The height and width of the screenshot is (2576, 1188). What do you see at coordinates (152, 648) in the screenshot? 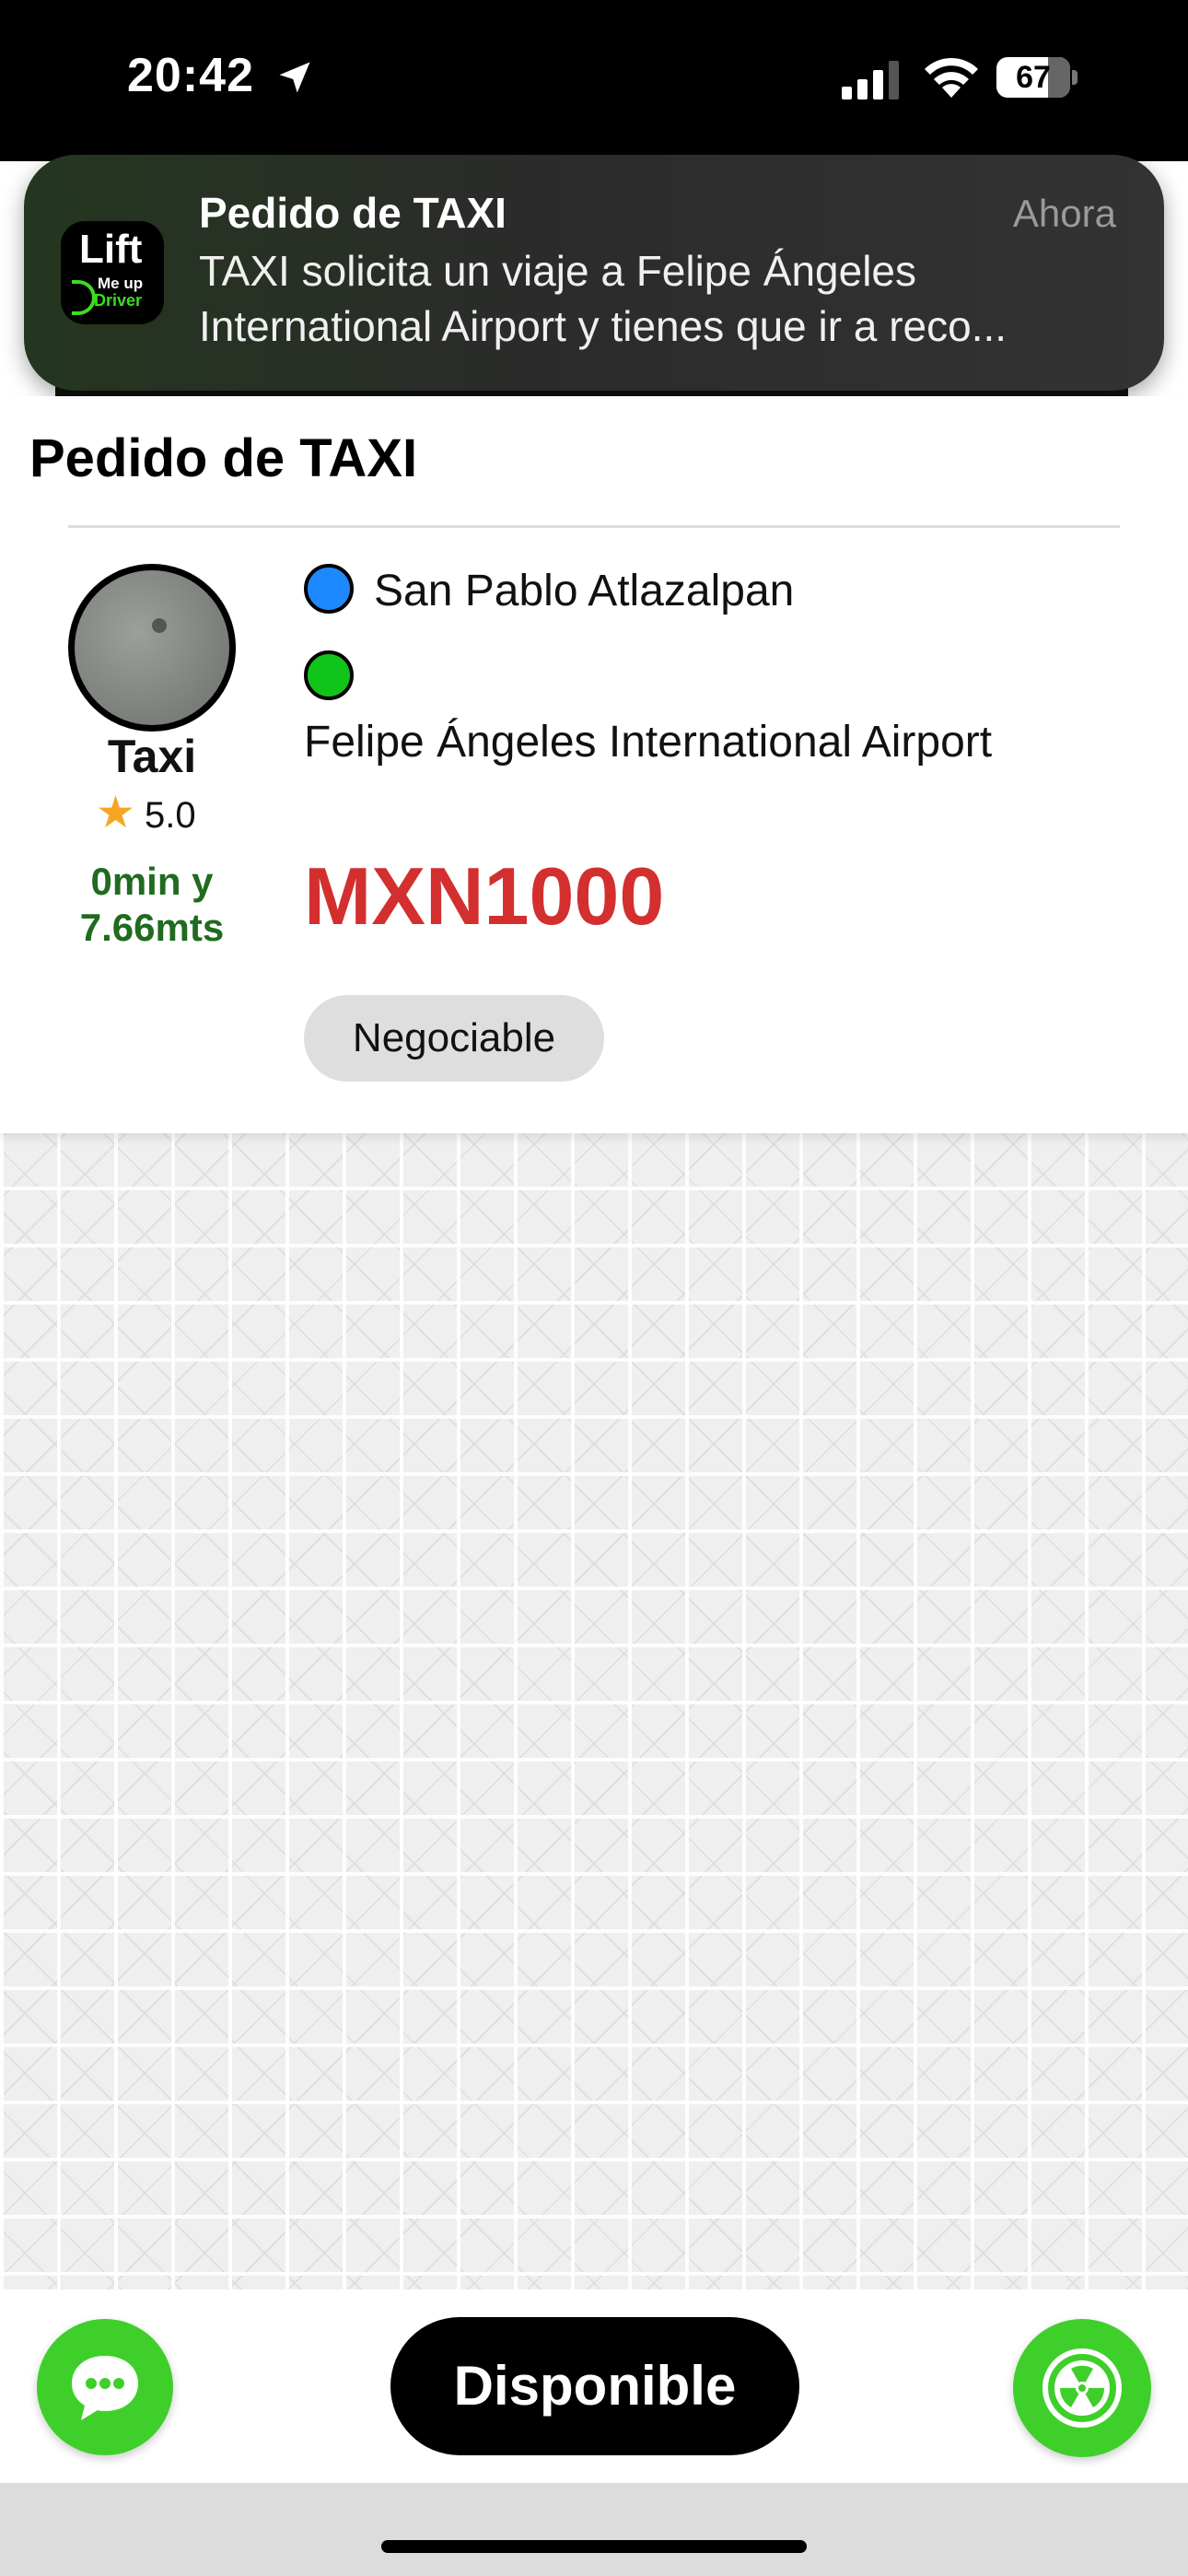
I see `driver-avatar` at bounding box center [152, 648].